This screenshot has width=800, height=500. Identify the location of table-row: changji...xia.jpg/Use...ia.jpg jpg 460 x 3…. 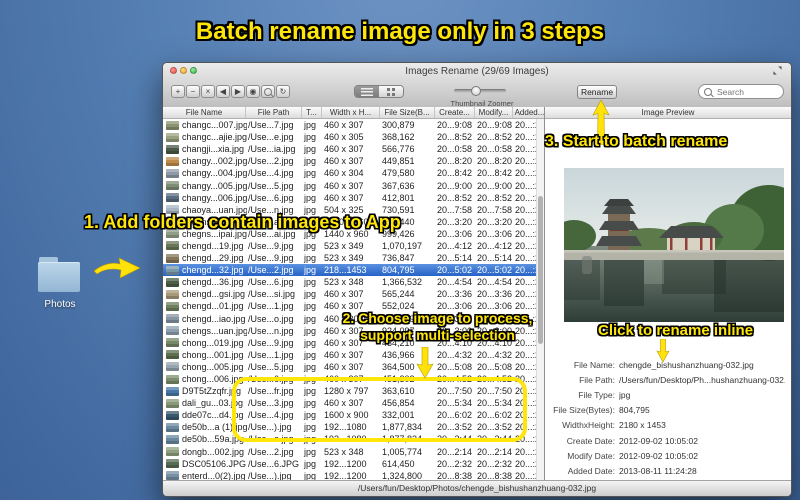
(353, 149).